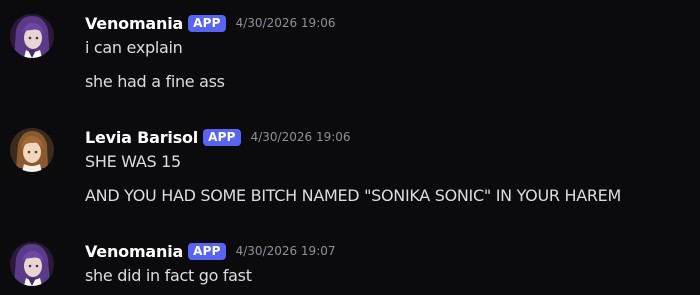  What do you see at coordinates (133, 161) in the screenshot?
I see `message-line: SHE WAS 15` at bounding box center [133, 161].